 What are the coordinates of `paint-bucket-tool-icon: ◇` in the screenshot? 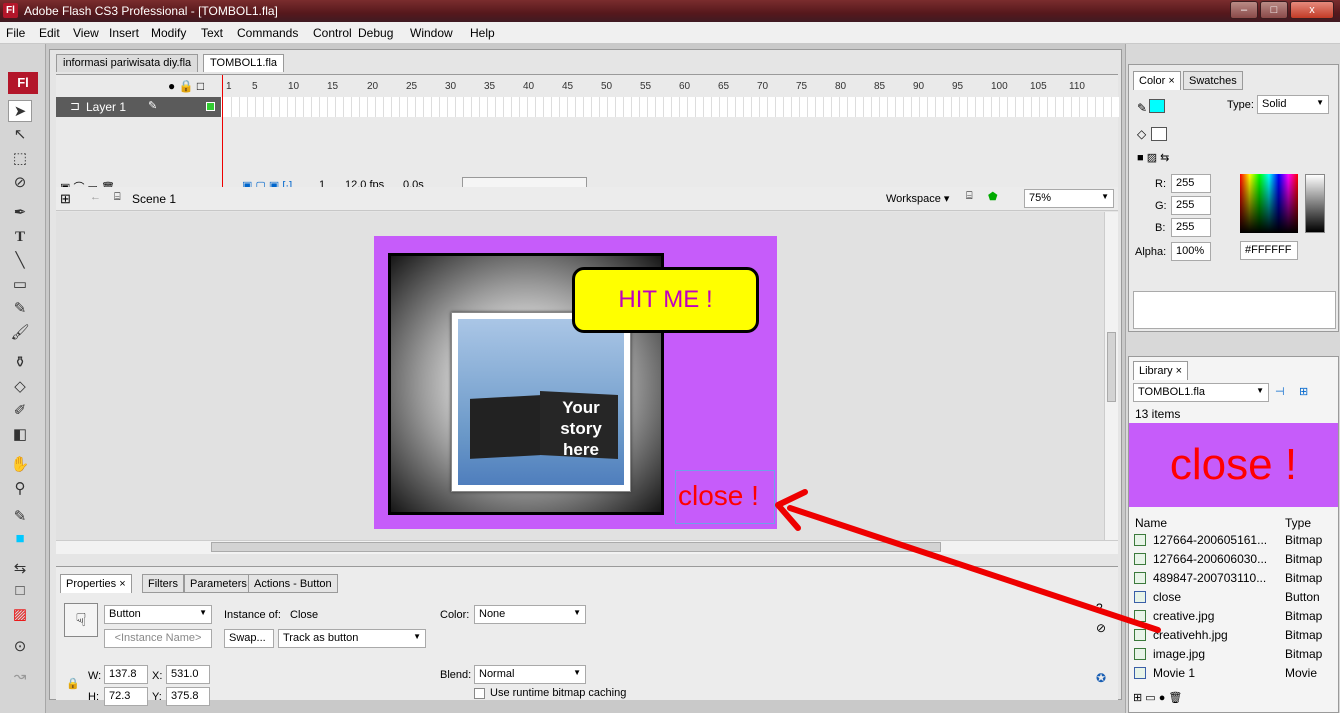 It's located at (20, 387).